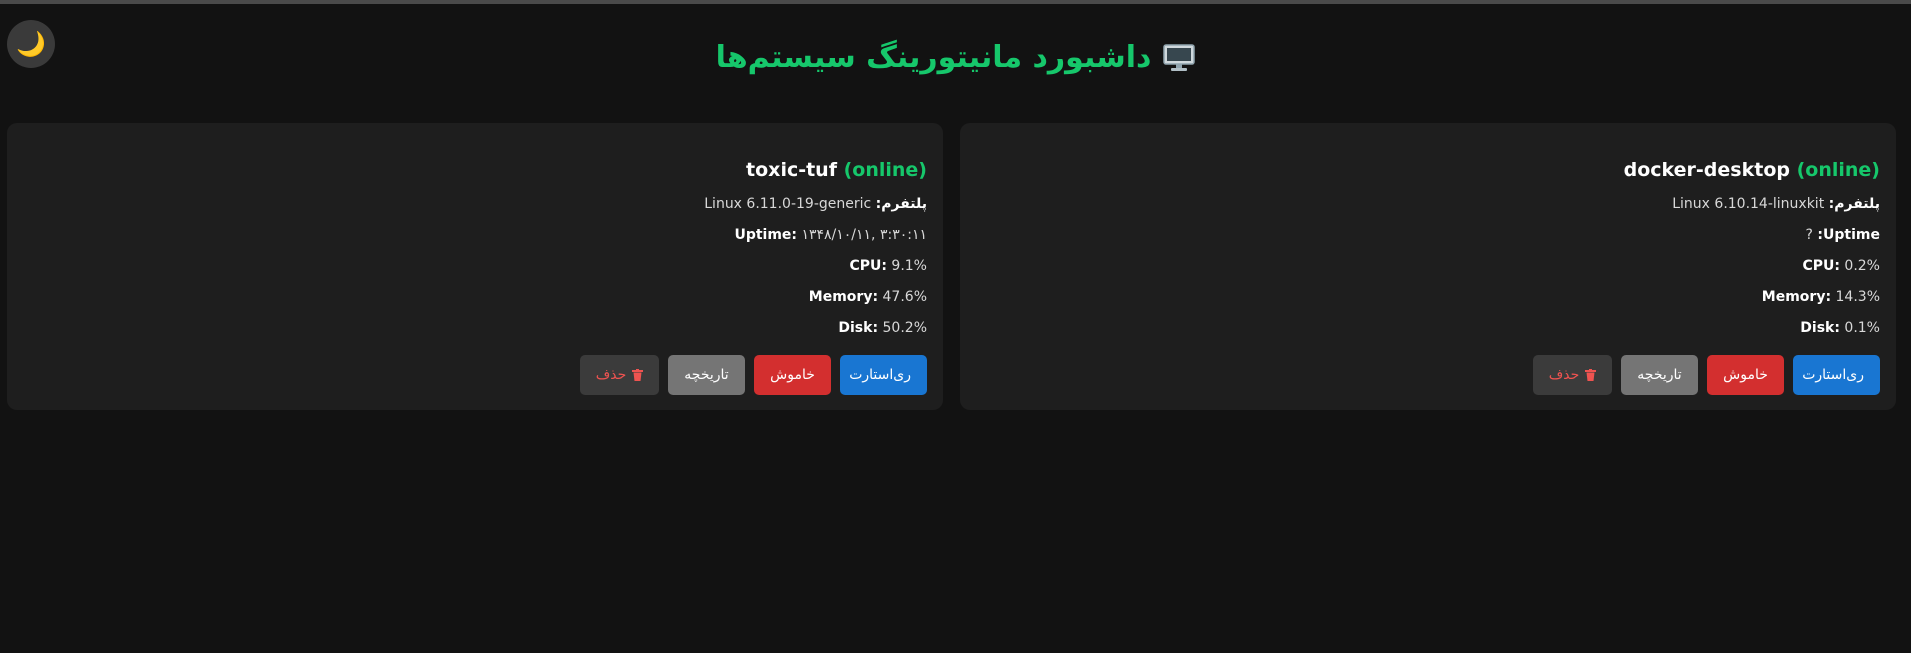 The height and width of the screenshot is (653, 1911). I want to click on page-title: داشبورد مانیتورینگ سیستم‌ها, so click(955, 57).